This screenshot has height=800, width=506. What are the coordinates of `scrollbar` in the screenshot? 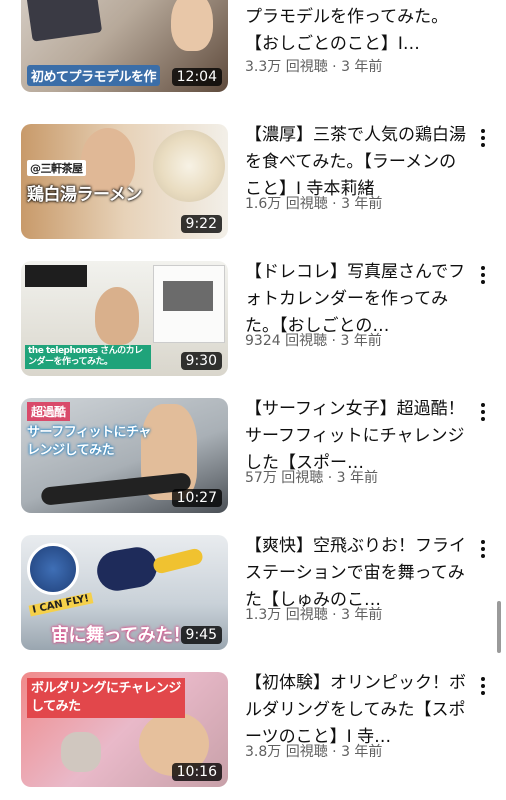 It's located at (499, 627).